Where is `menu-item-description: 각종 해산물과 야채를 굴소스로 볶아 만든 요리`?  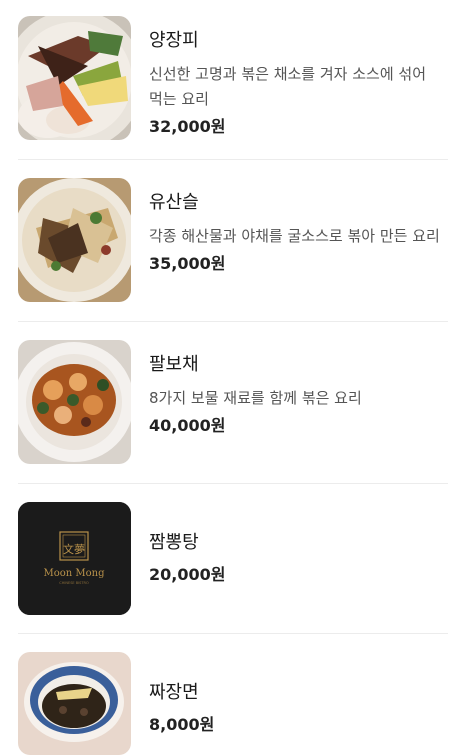 menu-item-description: 각종 해산물과 야채를 굴소스로 볶아 만든 요리 is located at coordinates (294, 236).